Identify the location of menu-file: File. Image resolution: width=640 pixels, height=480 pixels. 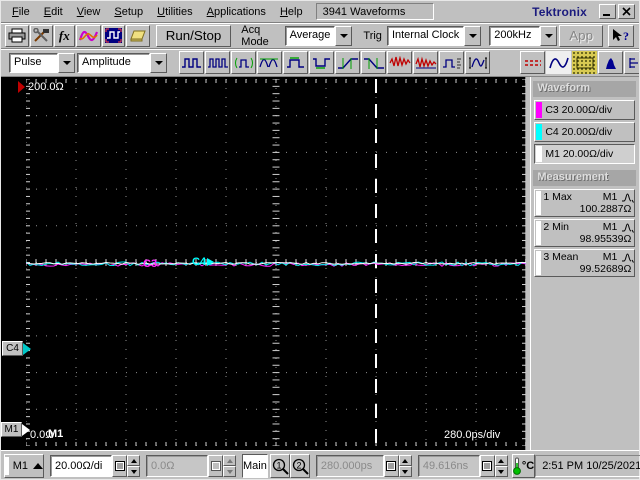
(21, 11).